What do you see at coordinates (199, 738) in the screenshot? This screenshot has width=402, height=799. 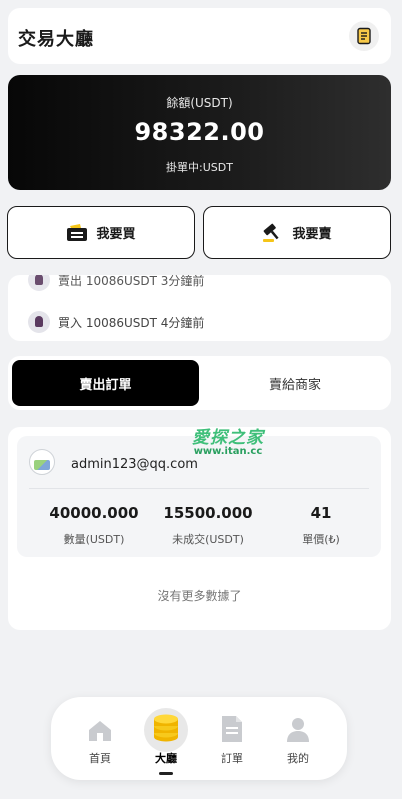 I see `bottom-nav: 首頁 大廳 訂單 我的` at bounding box center [199, 738].